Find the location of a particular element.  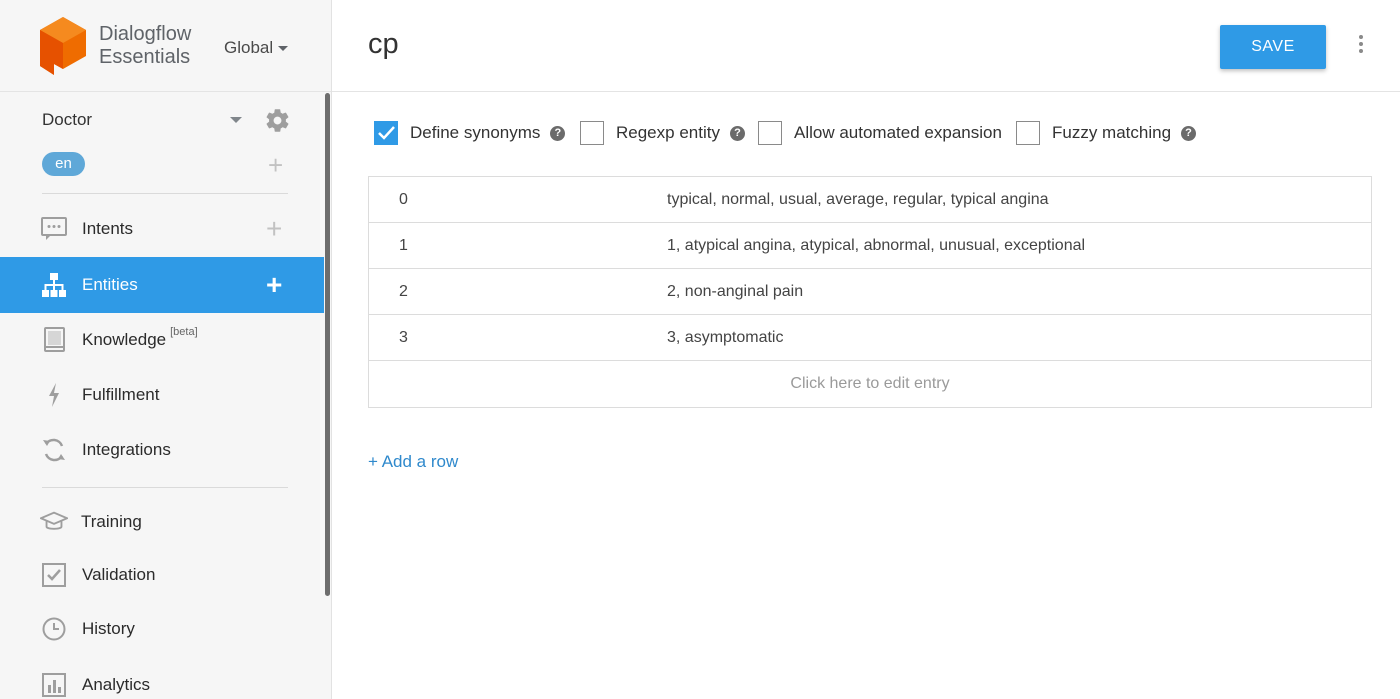

sidebar-item-label: Analytics is located at coordinates (116, 684).